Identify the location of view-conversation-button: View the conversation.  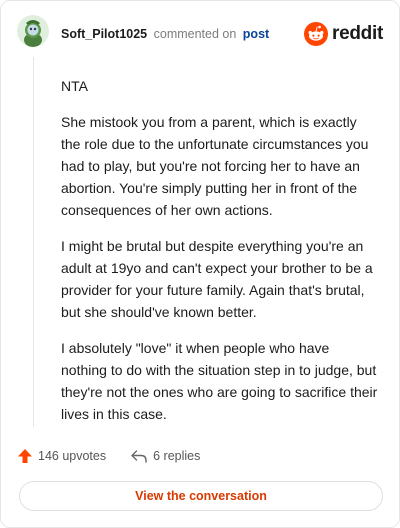
(201, 496).